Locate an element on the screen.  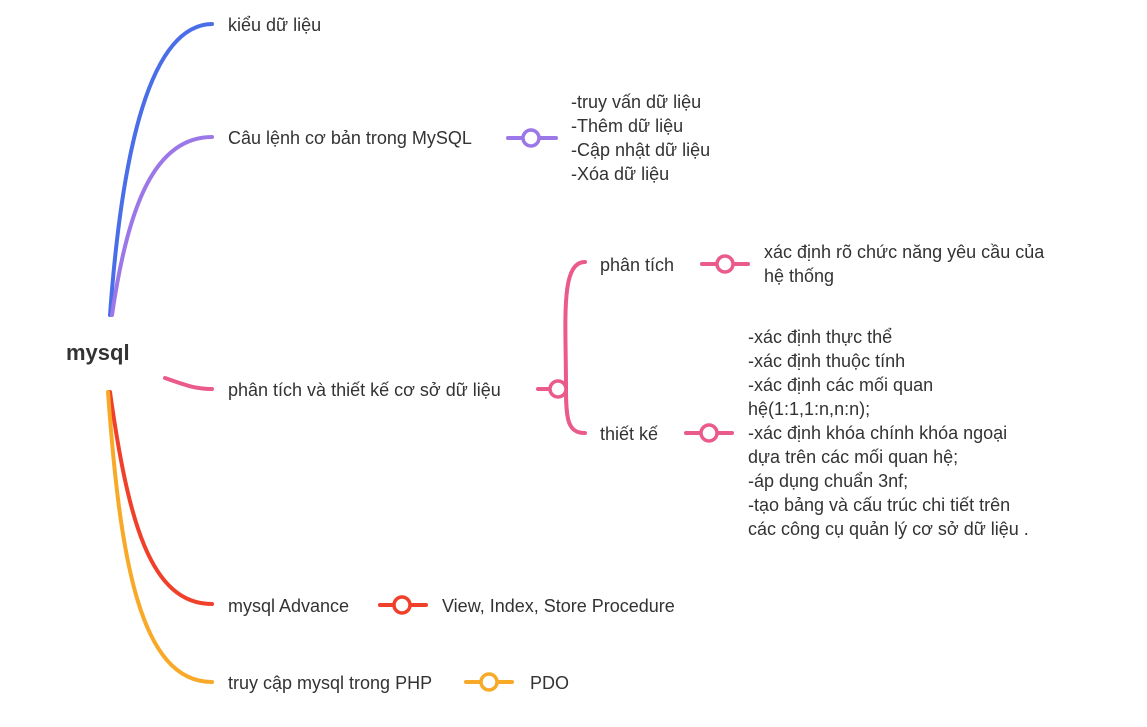
link-root-truy-cap-php is located at coordinates (160, 537).